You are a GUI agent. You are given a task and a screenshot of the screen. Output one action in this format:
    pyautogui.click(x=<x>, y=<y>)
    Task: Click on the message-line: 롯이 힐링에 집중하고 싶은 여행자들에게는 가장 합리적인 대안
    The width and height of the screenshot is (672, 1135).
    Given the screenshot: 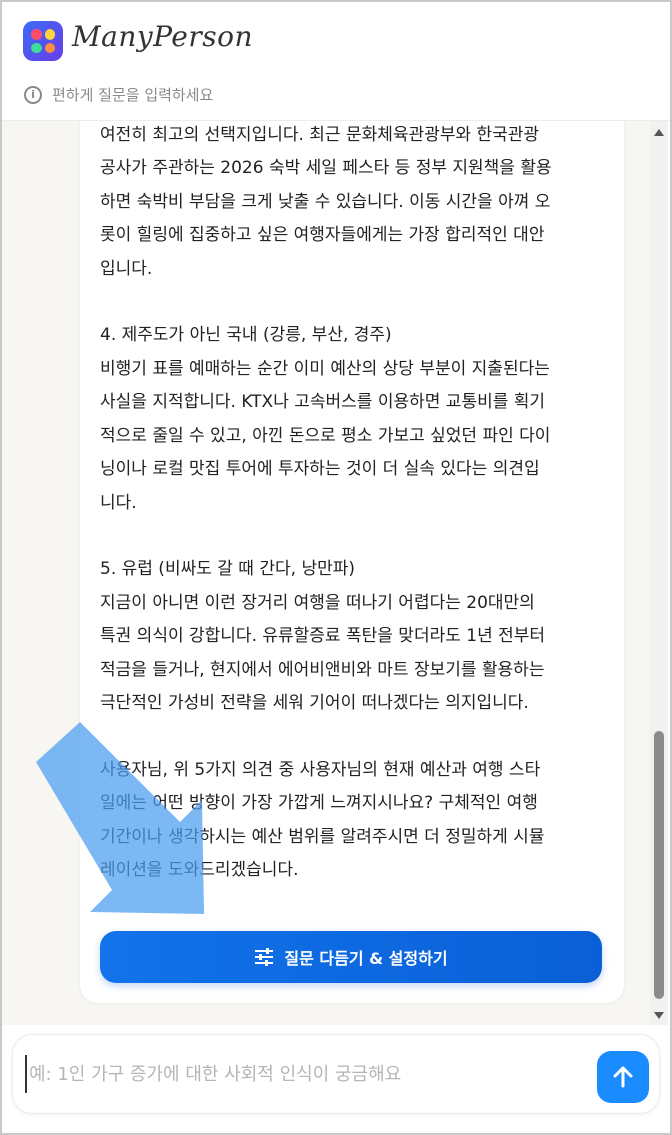 What is the action you would take?
    pyautogui.click(x=322, y=235)
    